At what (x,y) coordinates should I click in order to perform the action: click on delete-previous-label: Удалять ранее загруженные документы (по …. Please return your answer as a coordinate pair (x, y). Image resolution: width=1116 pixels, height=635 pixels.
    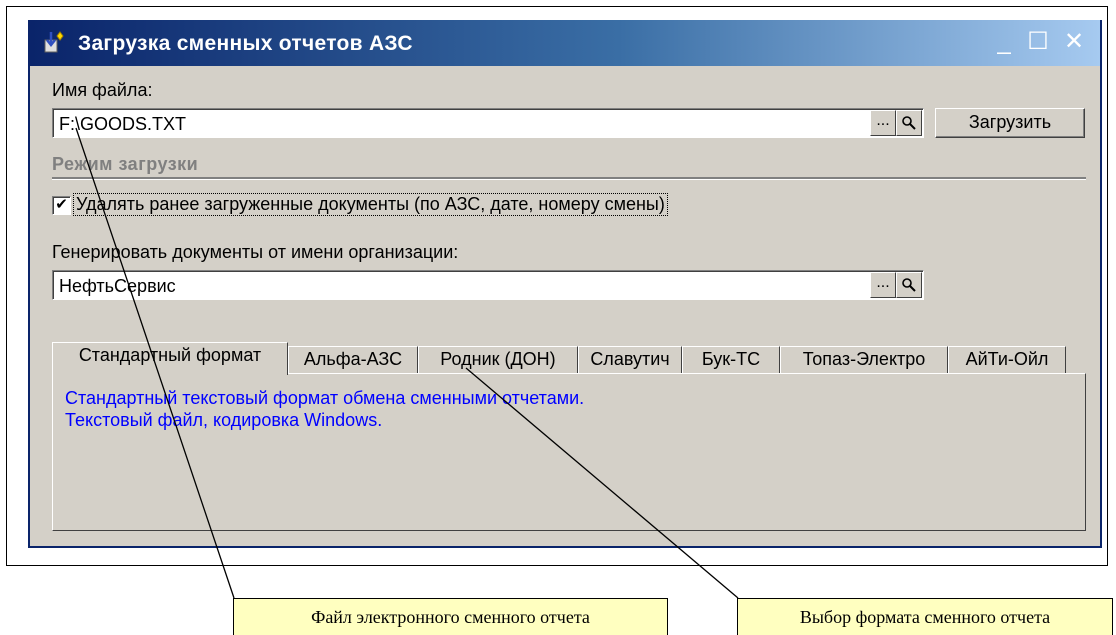
    Looking at the image, I should click on (370, 204).